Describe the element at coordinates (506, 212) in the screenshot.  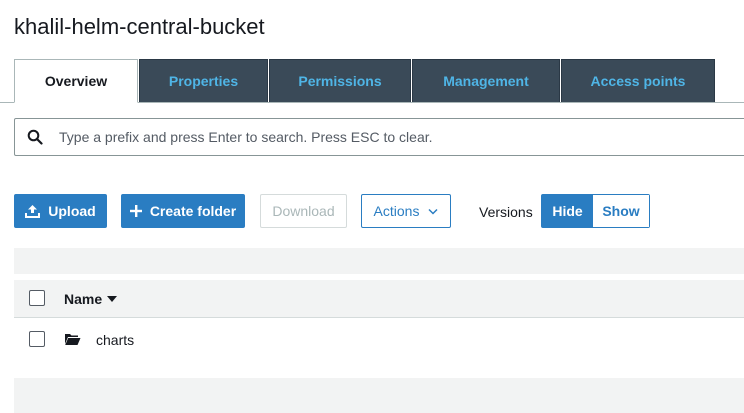
I see `versions-label: Versions` at that location.